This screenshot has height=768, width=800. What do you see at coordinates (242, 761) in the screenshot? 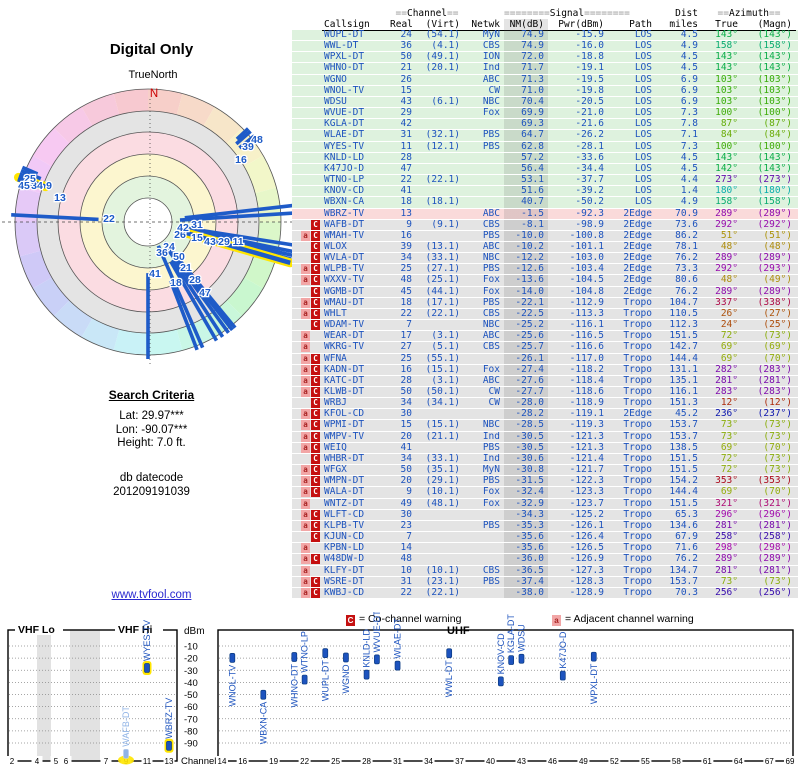
I see `channel-tick-label: 16` at bounding box center [242, 761].